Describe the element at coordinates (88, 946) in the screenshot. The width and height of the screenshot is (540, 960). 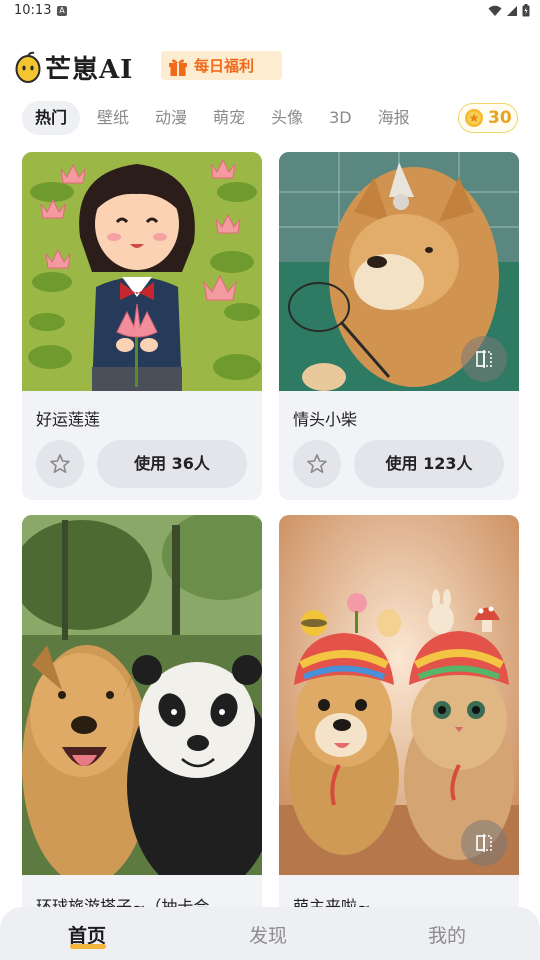
I see `nav-active-indicator` at that location.